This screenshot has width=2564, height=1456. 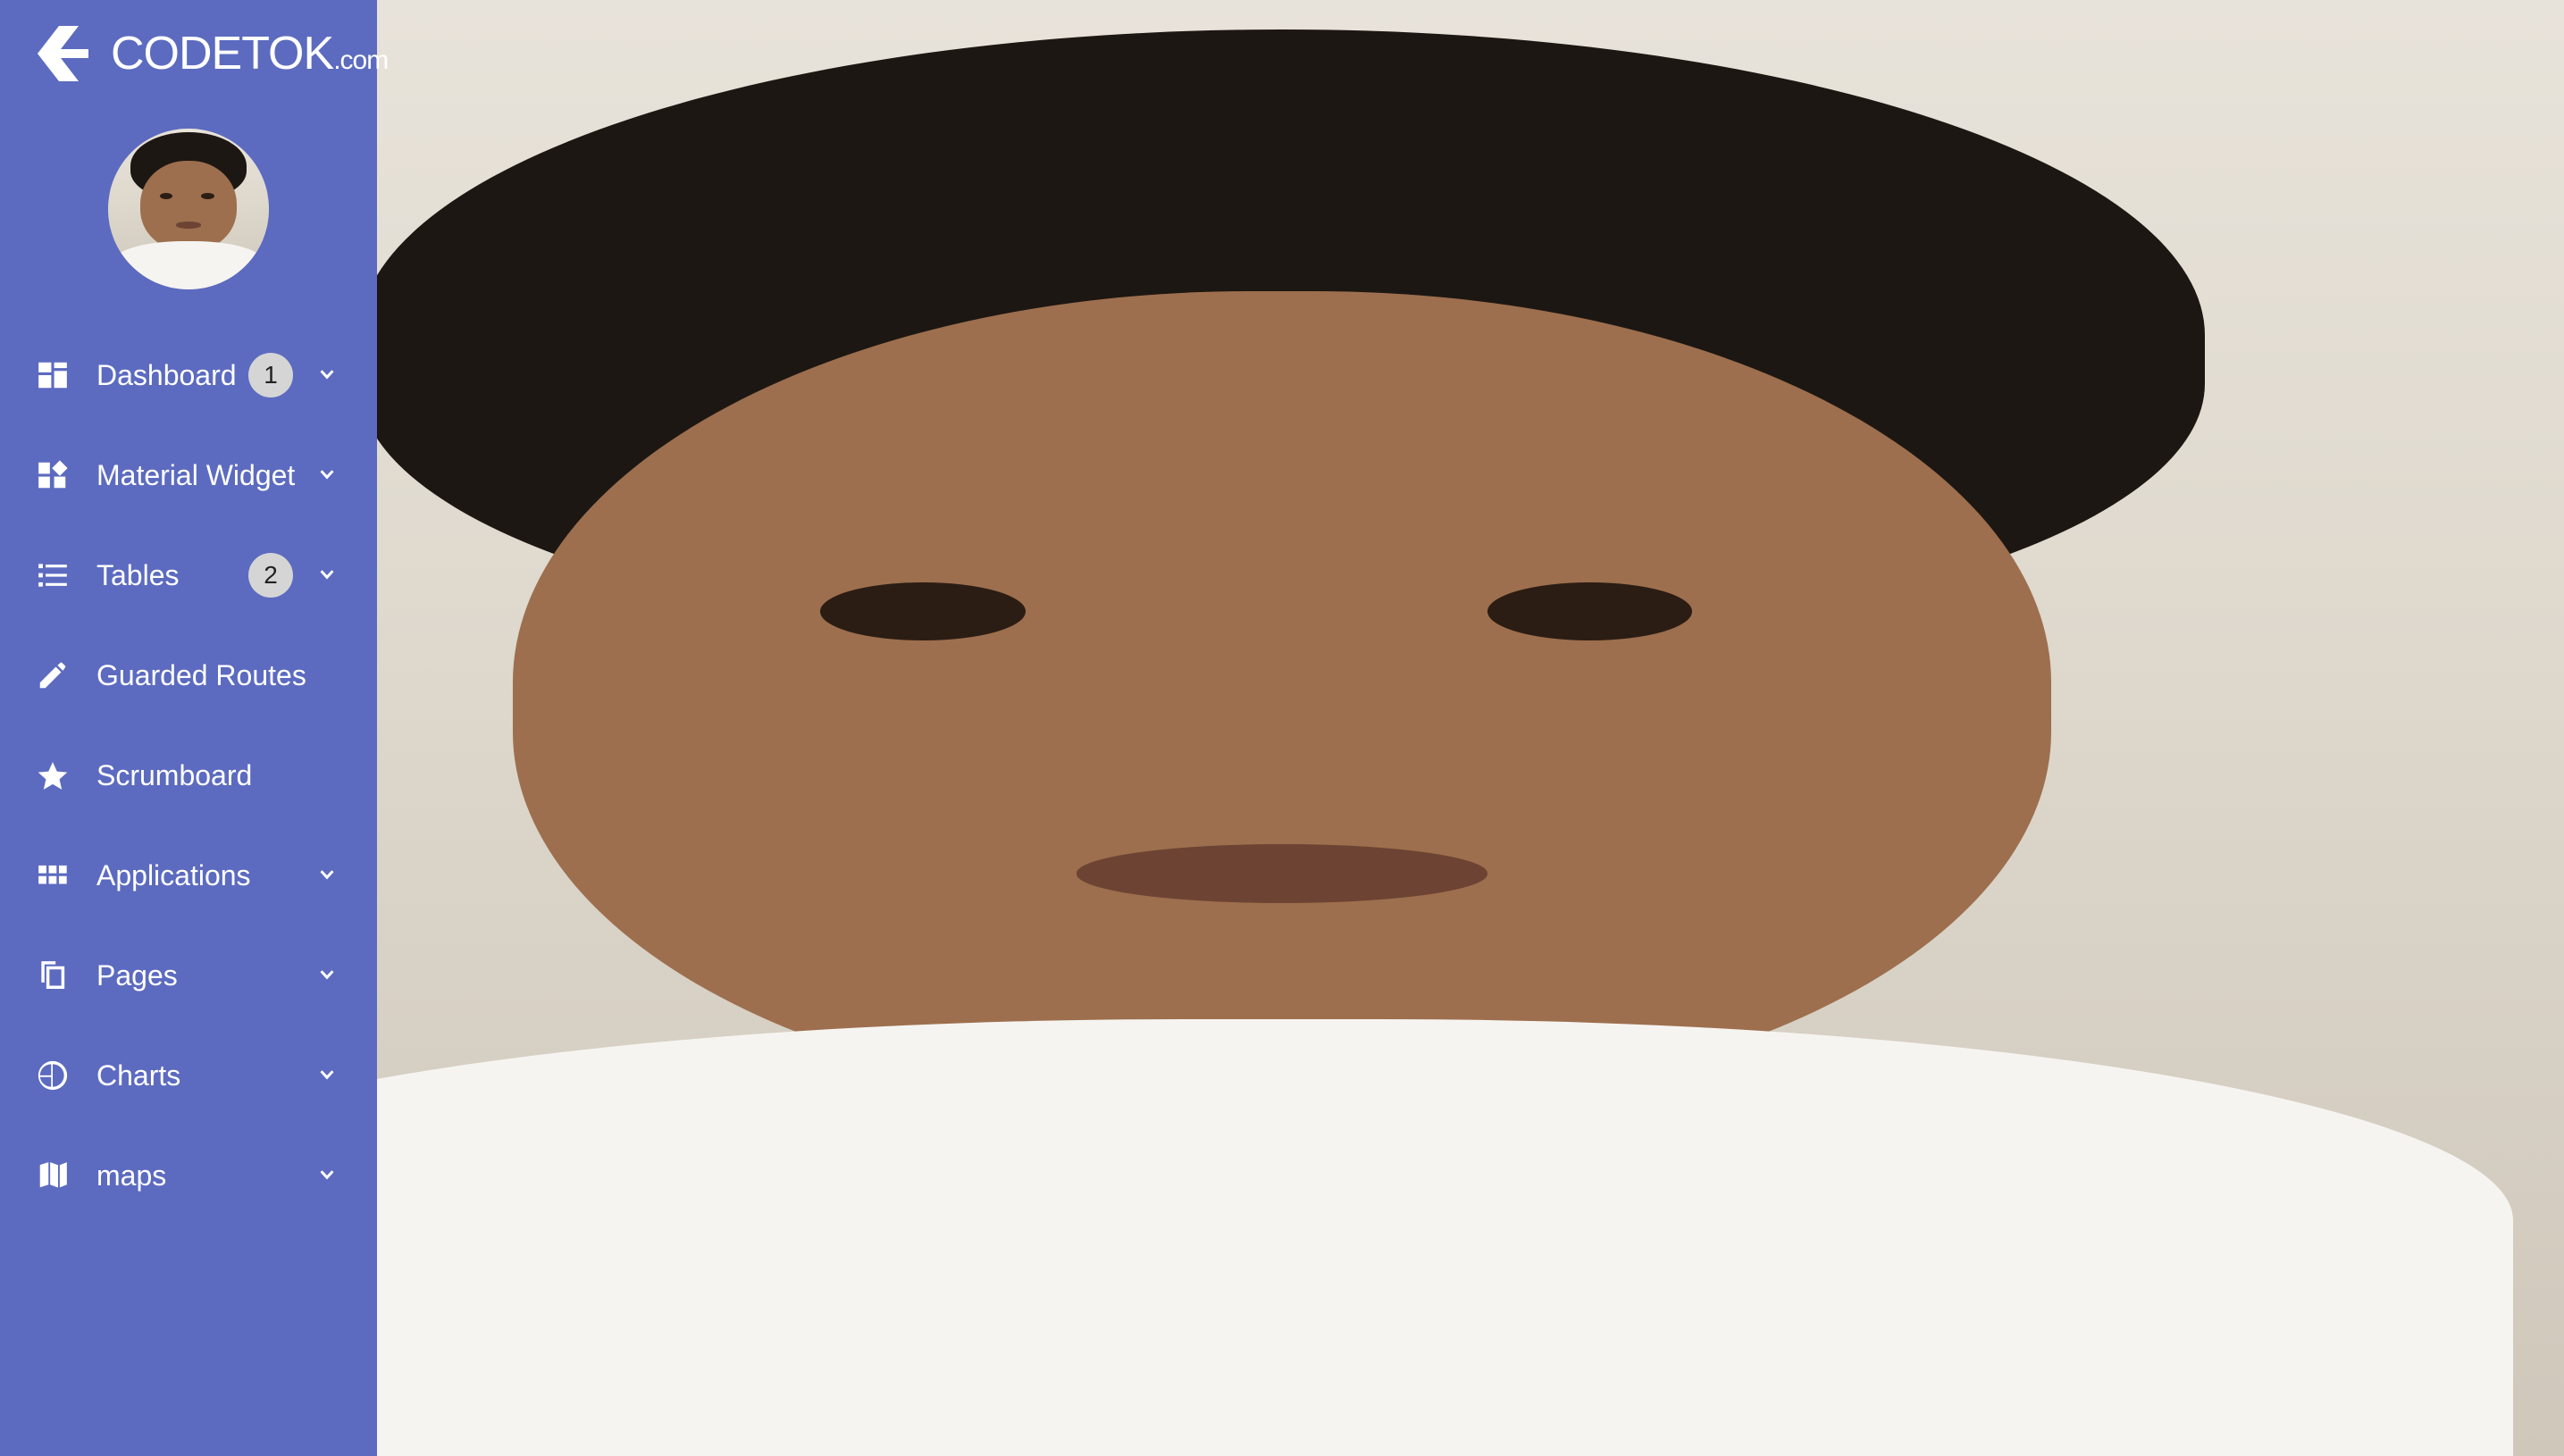 What do you see at coordinates (65, 53) in the screenshot?
I see `codetok-logo-icon` at bounding box center [65, 53].